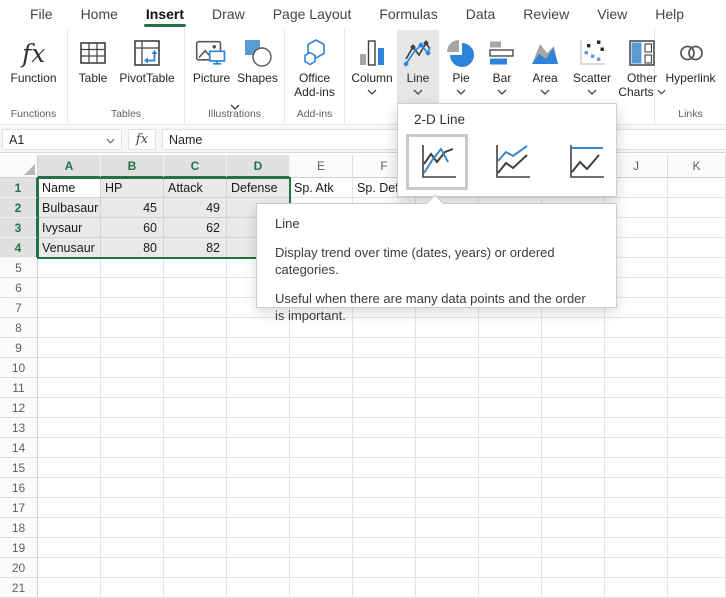 Image resolution: width=726 pixels, height=598 pixels. Describe the element at coordinates (636, 388) in the screenshot. I see `cell-J11` at that location.